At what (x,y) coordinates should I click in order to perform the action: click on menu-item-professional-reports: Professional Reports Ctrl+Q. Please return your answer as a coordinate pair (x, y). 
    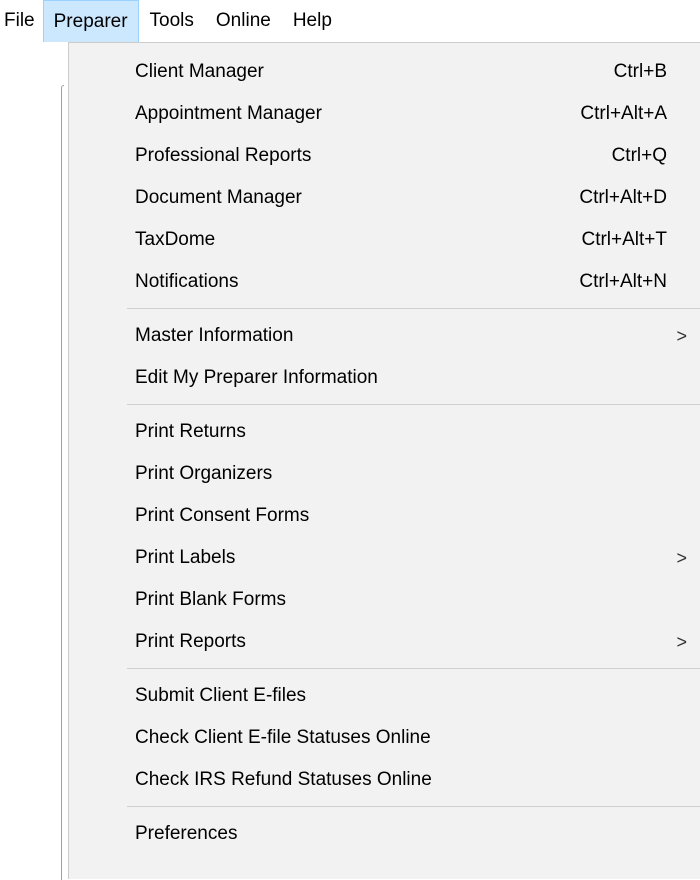
    Looking at the image, I should click on (384, 156).